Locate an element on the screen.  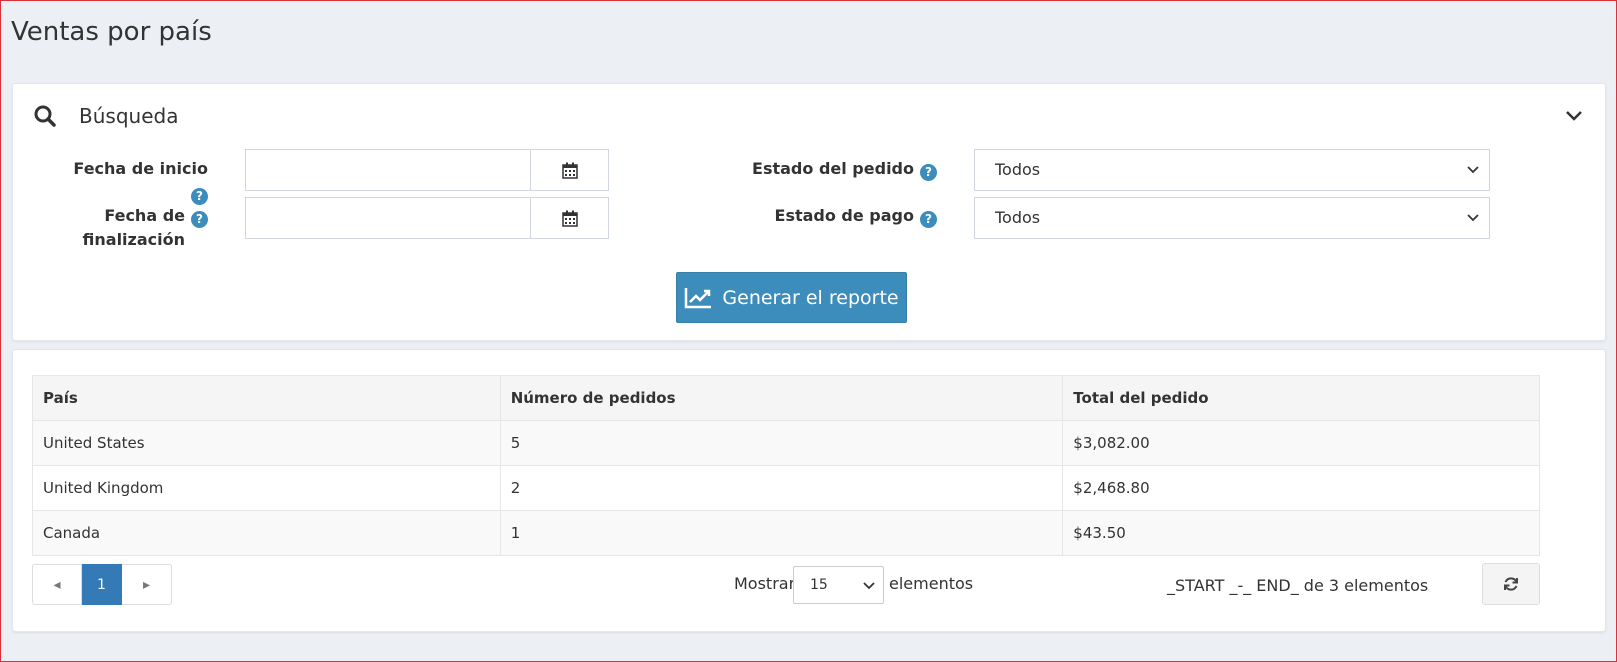
table-header-row: País Número de pedidos Total del pedido is located at coordinates (786, 398).